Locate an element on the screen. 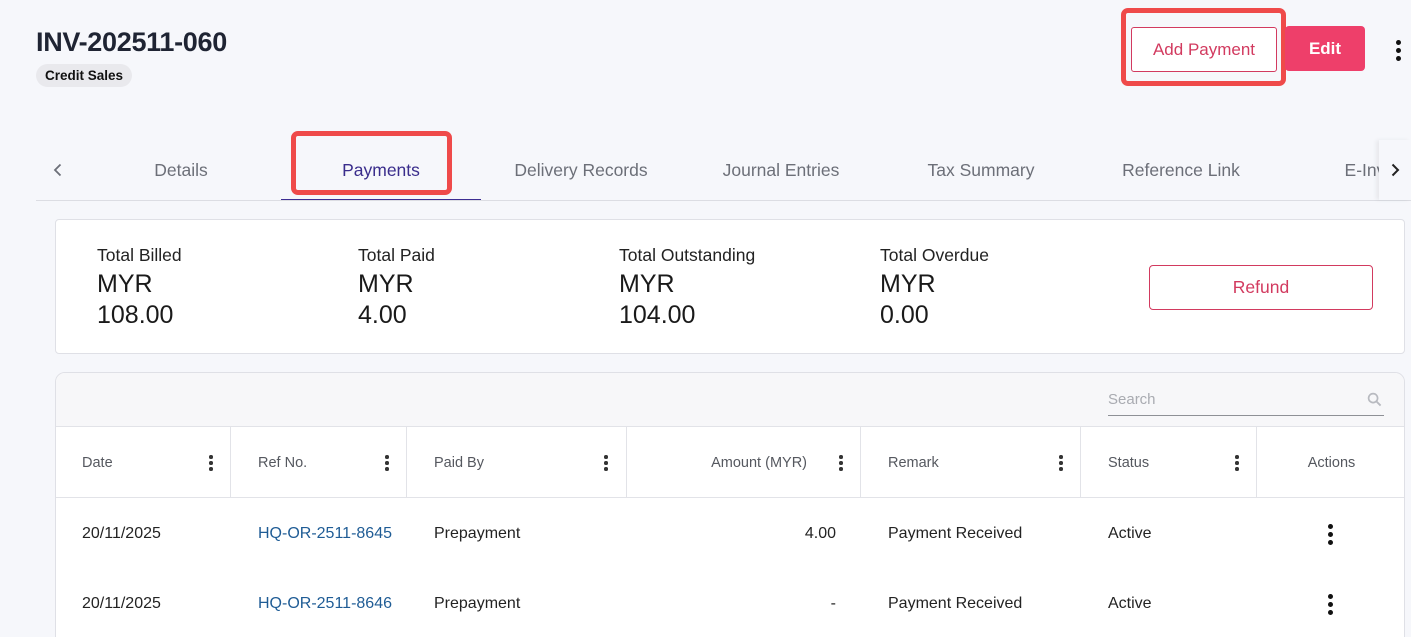  total-billed-value: MYR 108.00 is located at coordinates (152, 300).